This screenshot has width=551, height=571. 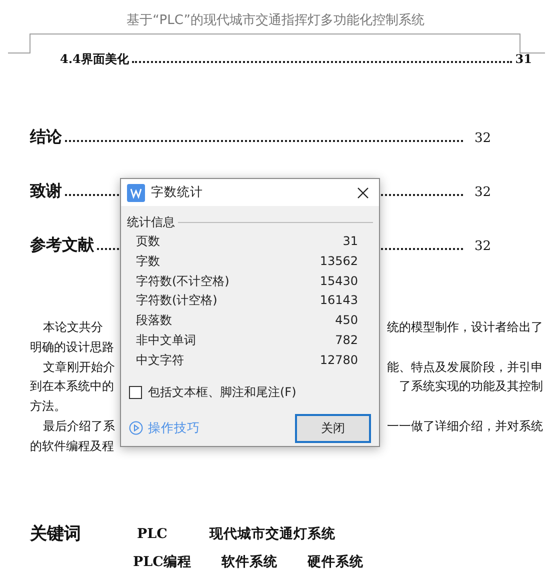 I want to click on stat-value: 31, so click(x=350, y=241).